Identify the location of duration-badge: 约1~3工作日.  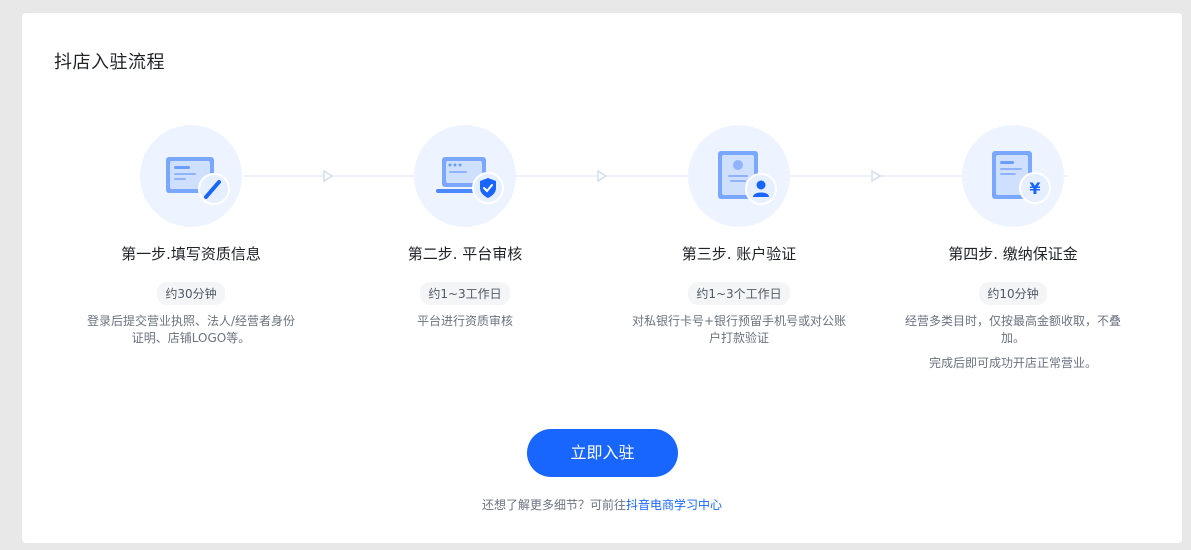
(465, 293).